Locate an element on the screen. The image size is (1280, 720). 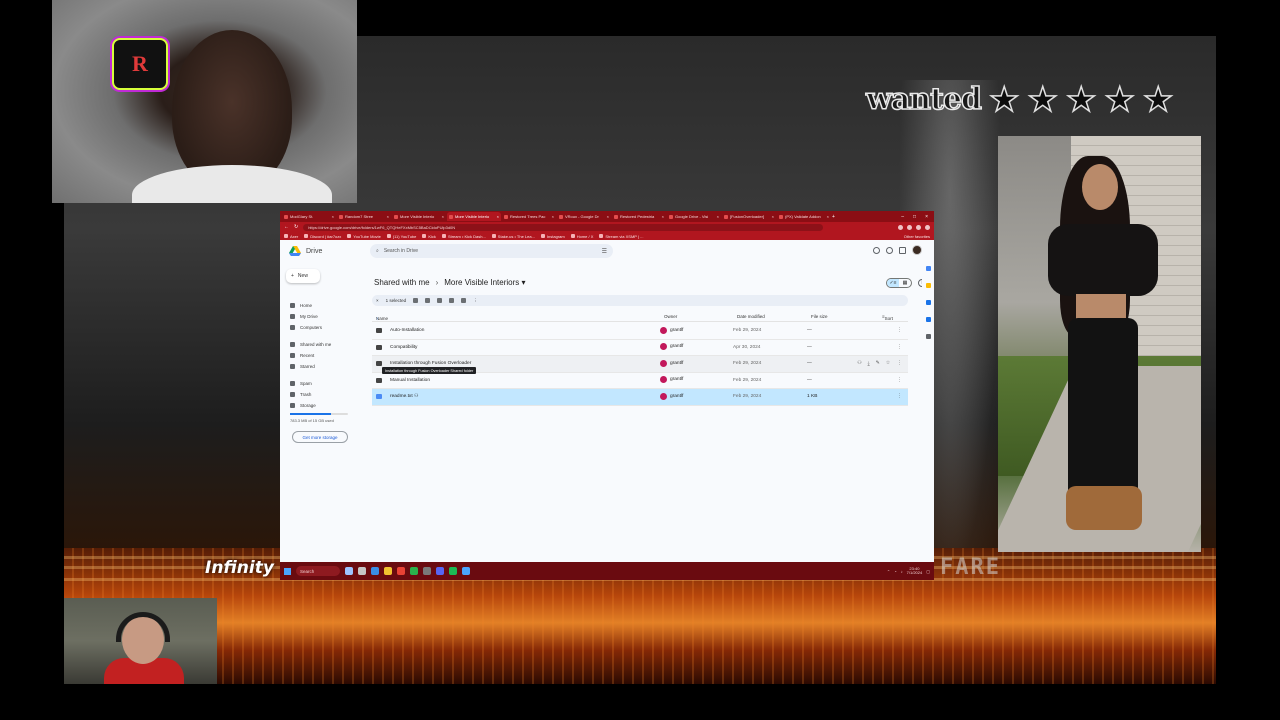
download-icon: ⤓ is located at coordinates (869, 364).